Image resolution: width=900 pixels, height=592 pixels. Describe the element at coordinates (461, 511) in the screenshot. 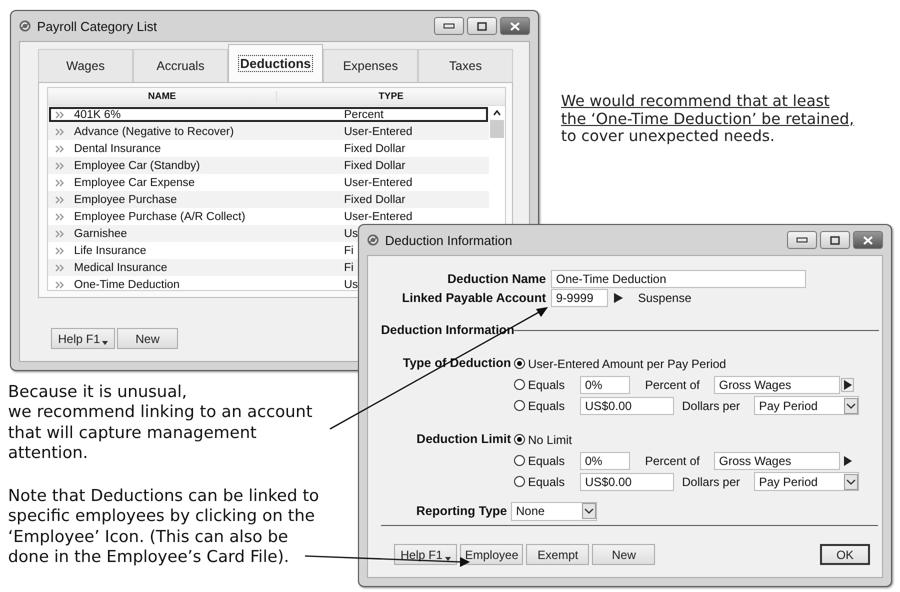

I see `field-label: Reporting Type` at that location.